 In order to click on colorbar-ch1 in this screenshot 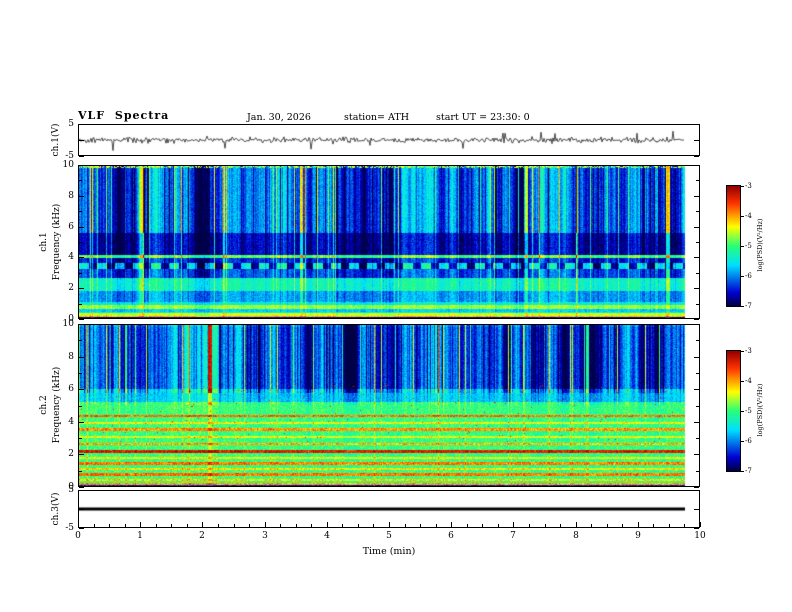, I will do `click(733, 246)`.